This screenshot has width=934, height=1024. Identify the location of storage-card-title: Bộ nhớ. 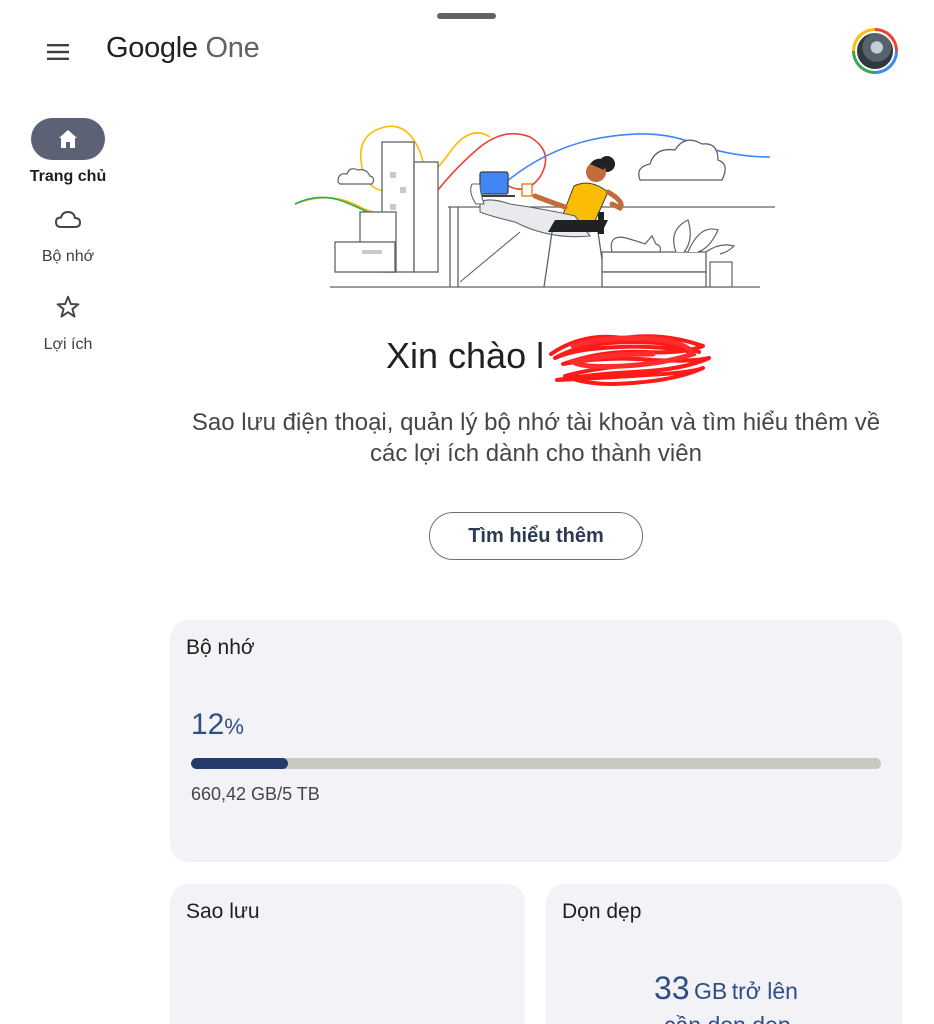
(220, 647).